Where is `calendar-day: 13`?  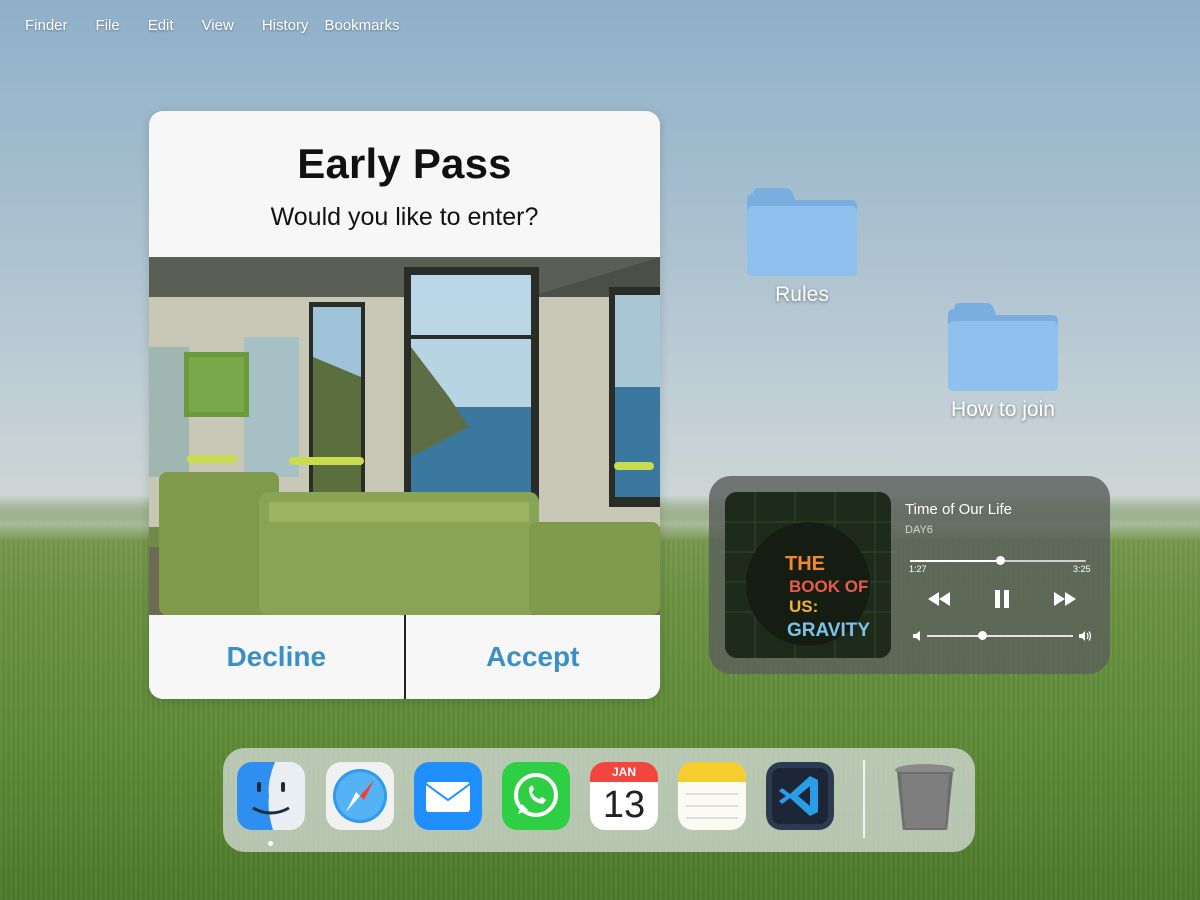 calendar-day: 13 is located at coordinates (624, 805).